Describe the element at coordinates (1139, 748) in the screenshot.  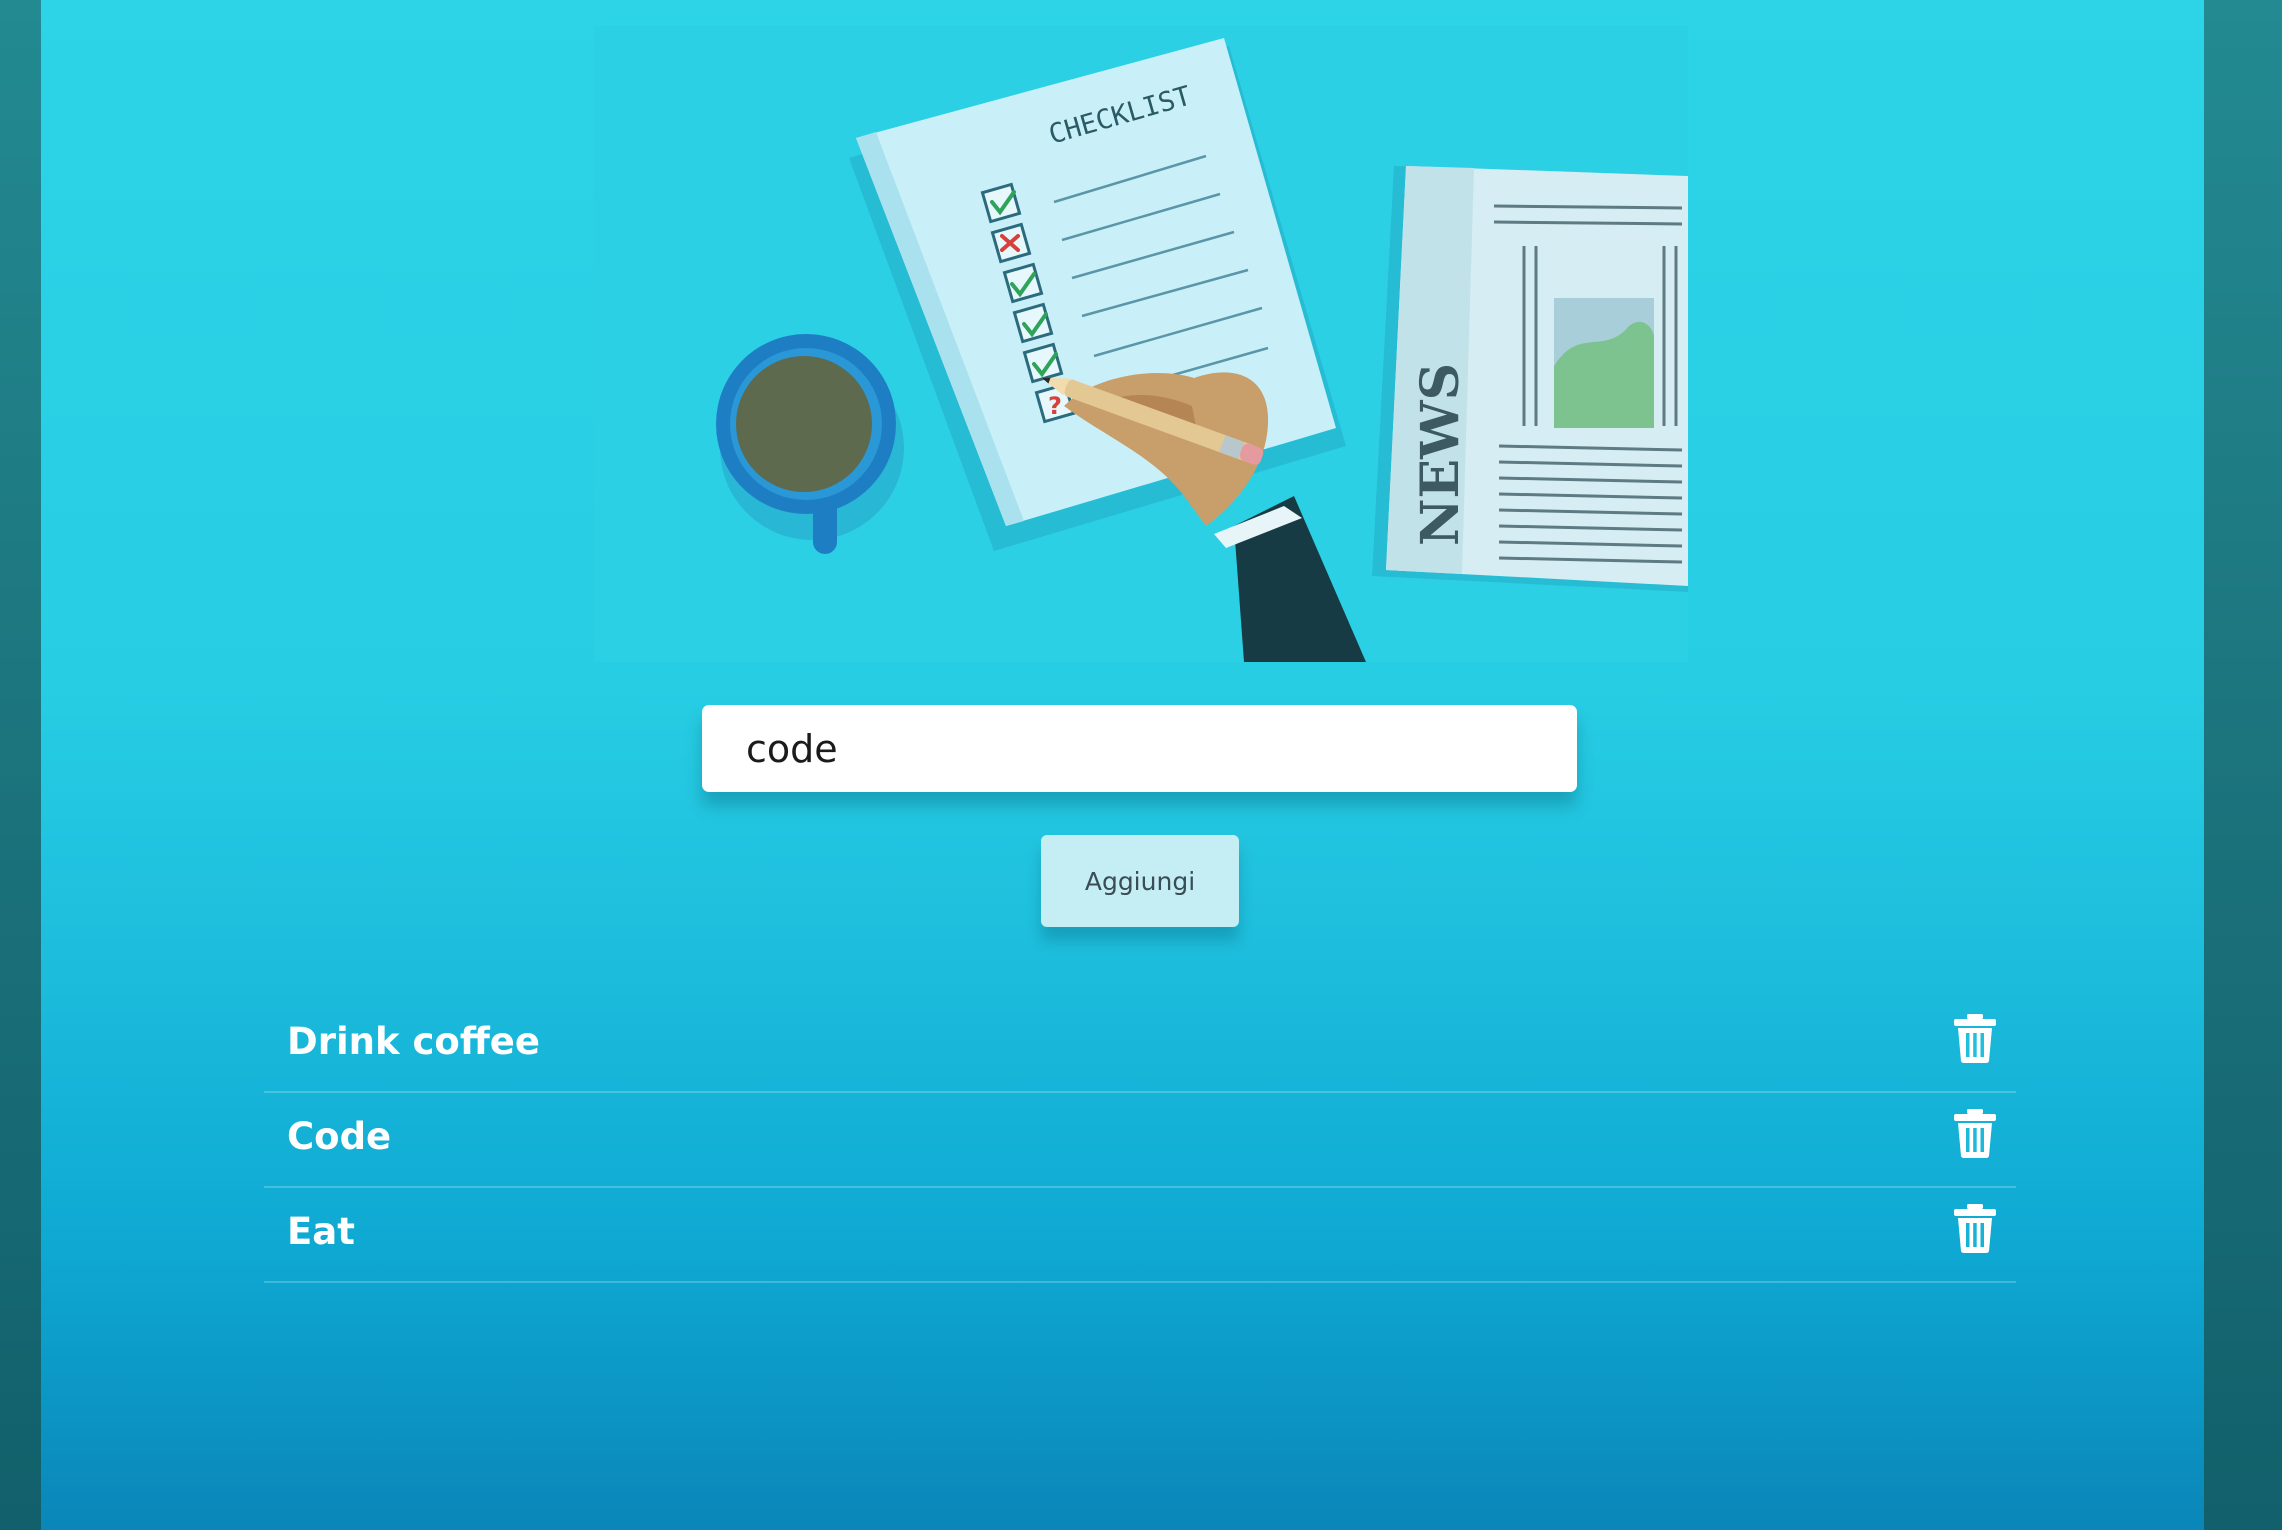
I see `todo-input` at that location.